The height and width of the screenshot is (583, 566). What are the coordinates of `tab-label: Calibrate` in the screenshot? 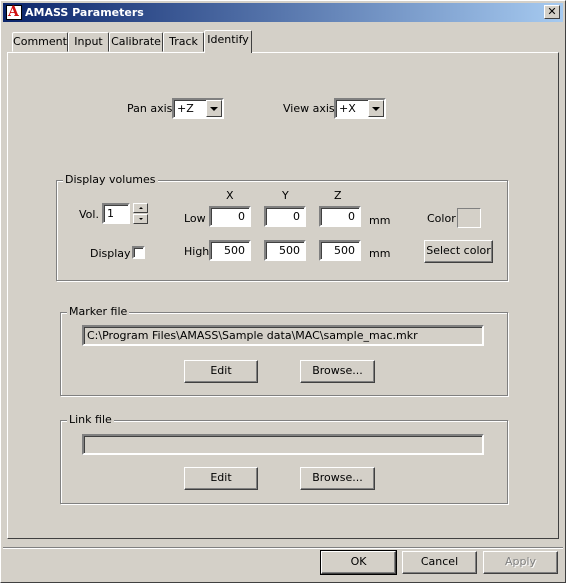 It's located at (136, 41).